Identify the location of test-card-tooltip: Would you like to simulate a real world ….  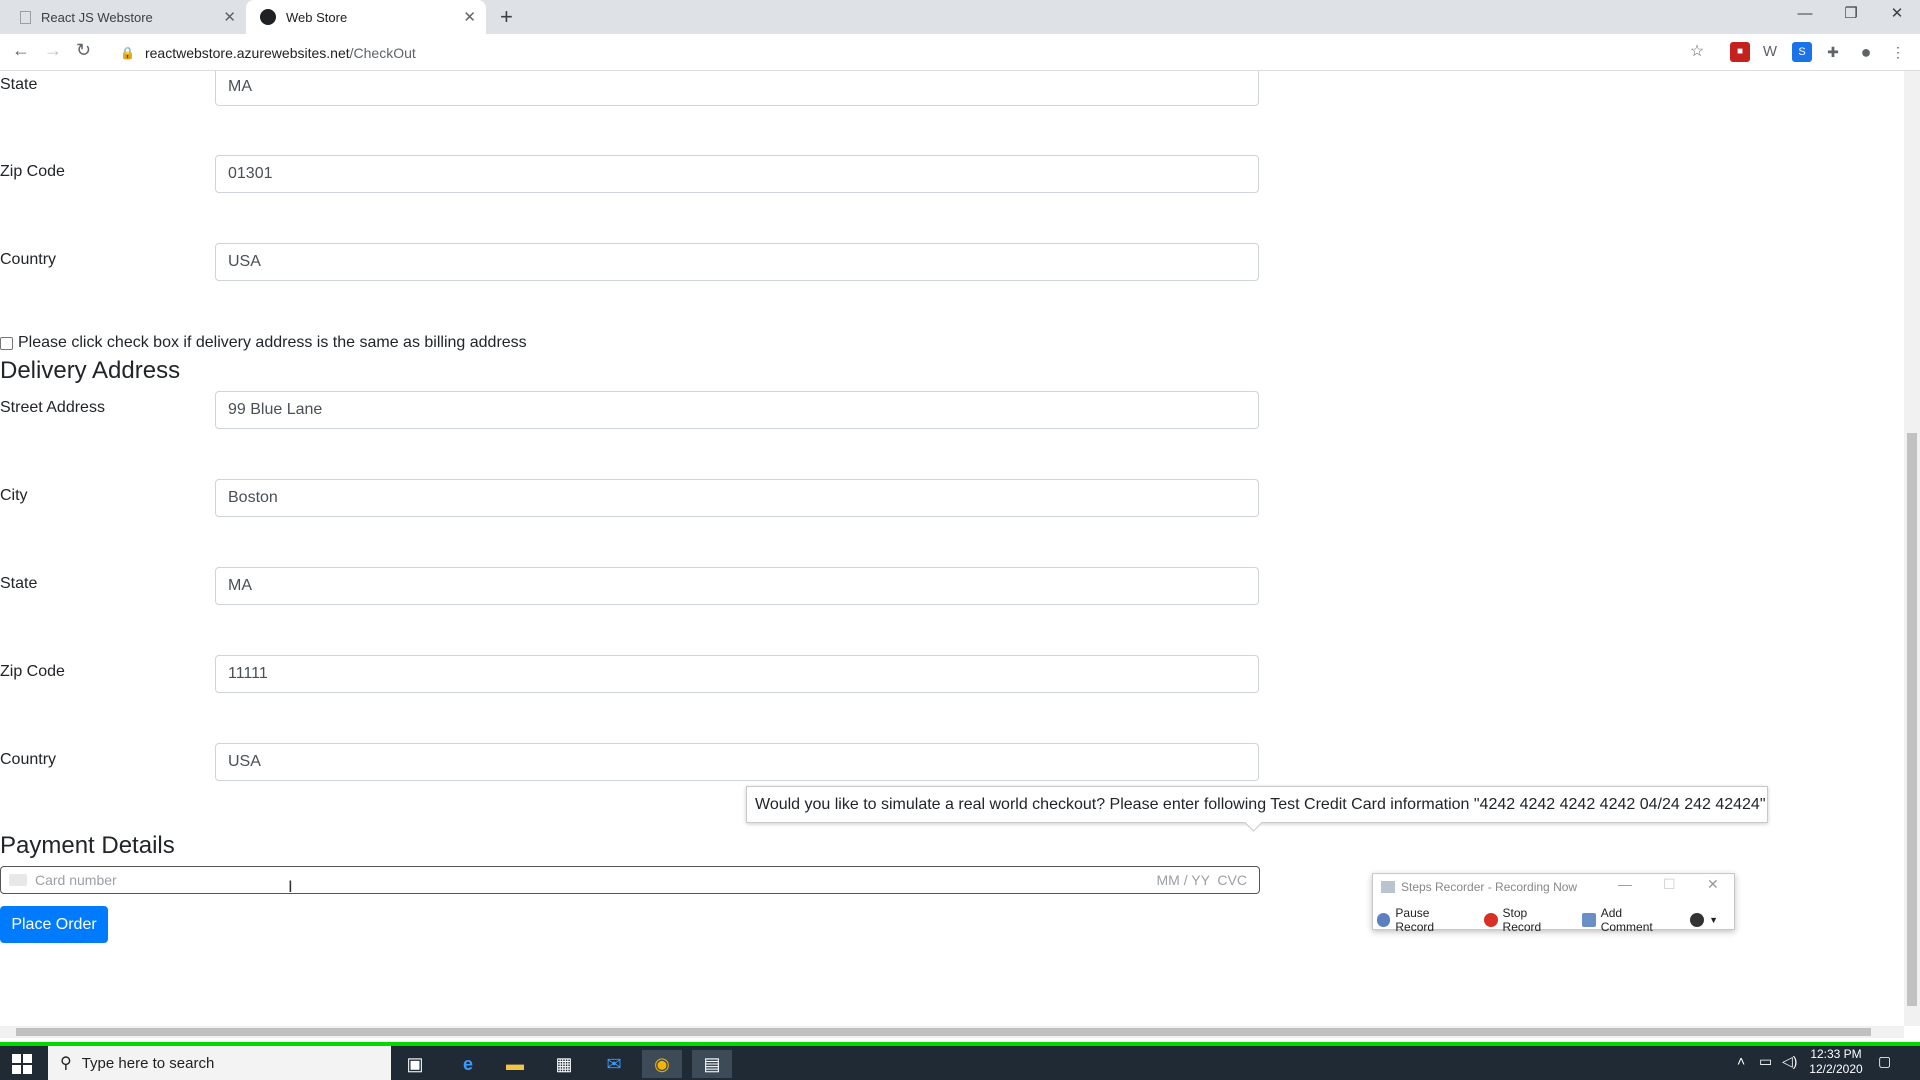
(1257, 804).